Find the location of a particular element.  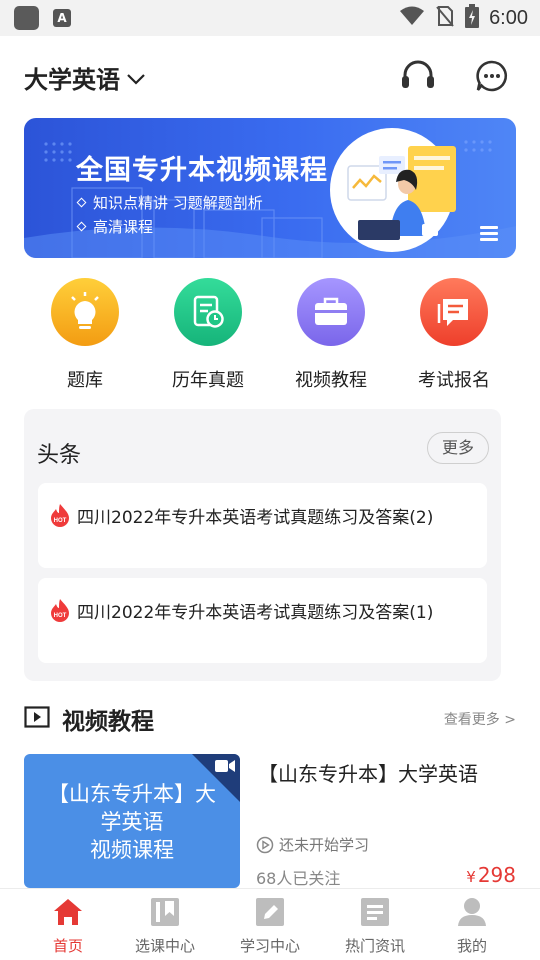

quick-nav-past-exams: 历年真题 is located at coordinates (208, 335).